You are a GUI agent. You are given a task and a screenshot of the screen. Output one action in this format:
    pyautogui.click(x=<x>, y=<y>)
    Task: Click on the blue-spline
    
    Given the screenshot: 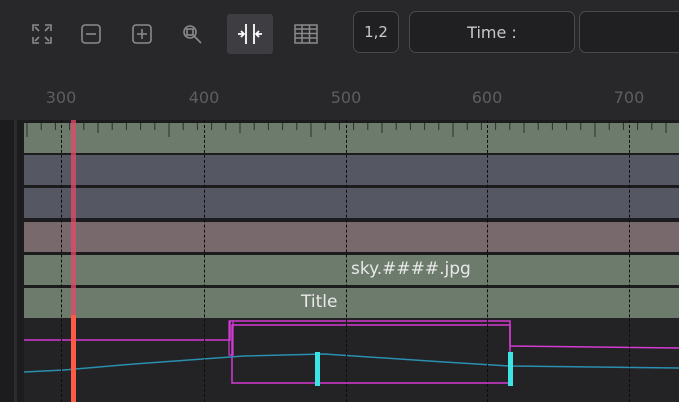 What is the action you would take?
    pyautogui.click(x=351, y=363)
    